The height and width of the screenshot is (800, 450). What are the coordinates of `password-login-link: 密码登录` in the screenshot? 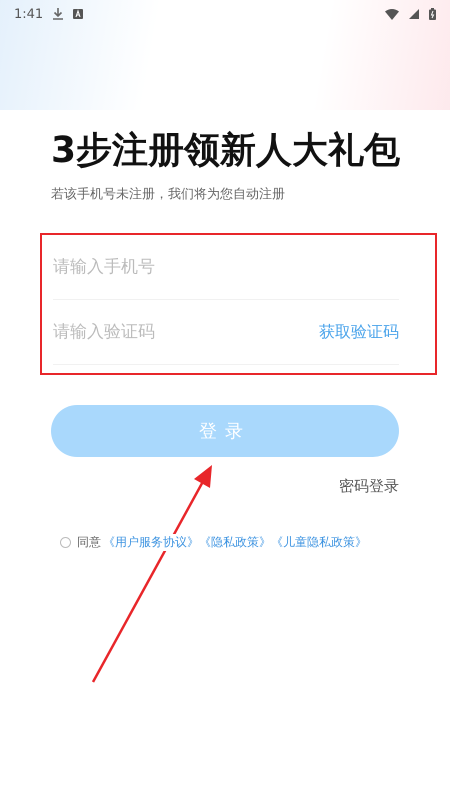 It's located at (369, 486).